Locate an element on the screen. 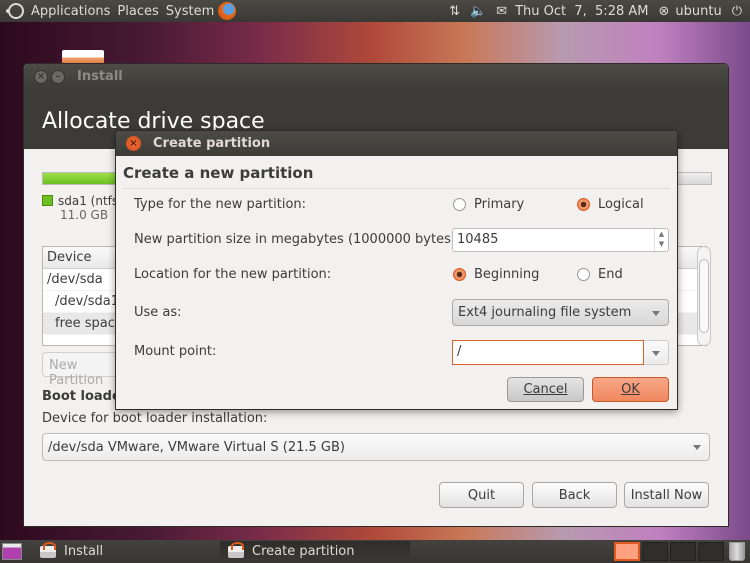 The image size is (750, 563). menu-applications: Applications is located at coordinates (70, 11).